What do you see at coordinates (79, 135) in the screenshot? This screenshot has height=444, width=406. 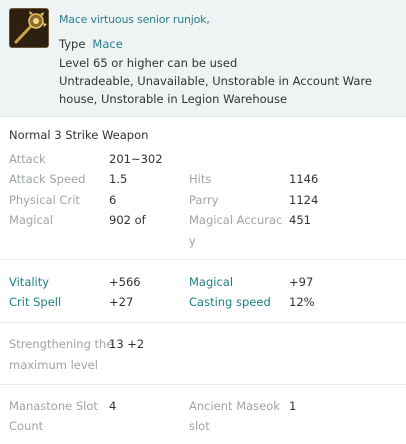 I see `weapon-type: Normal 3 Strike Weapon` at bounding box center [79, 135].